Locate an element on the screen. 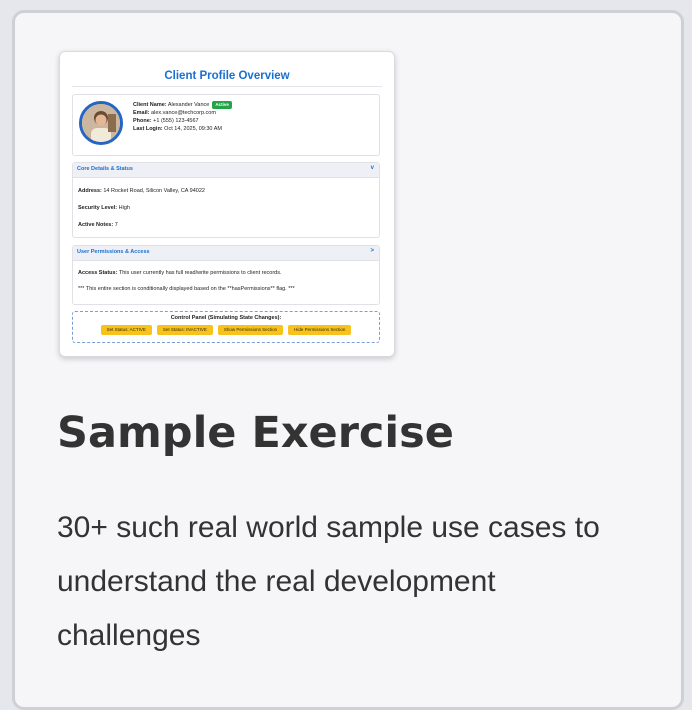 The width and height of the screenshot is (692, 710). core-details-header: Core Details & Status v is located at coordinates (226, 170).